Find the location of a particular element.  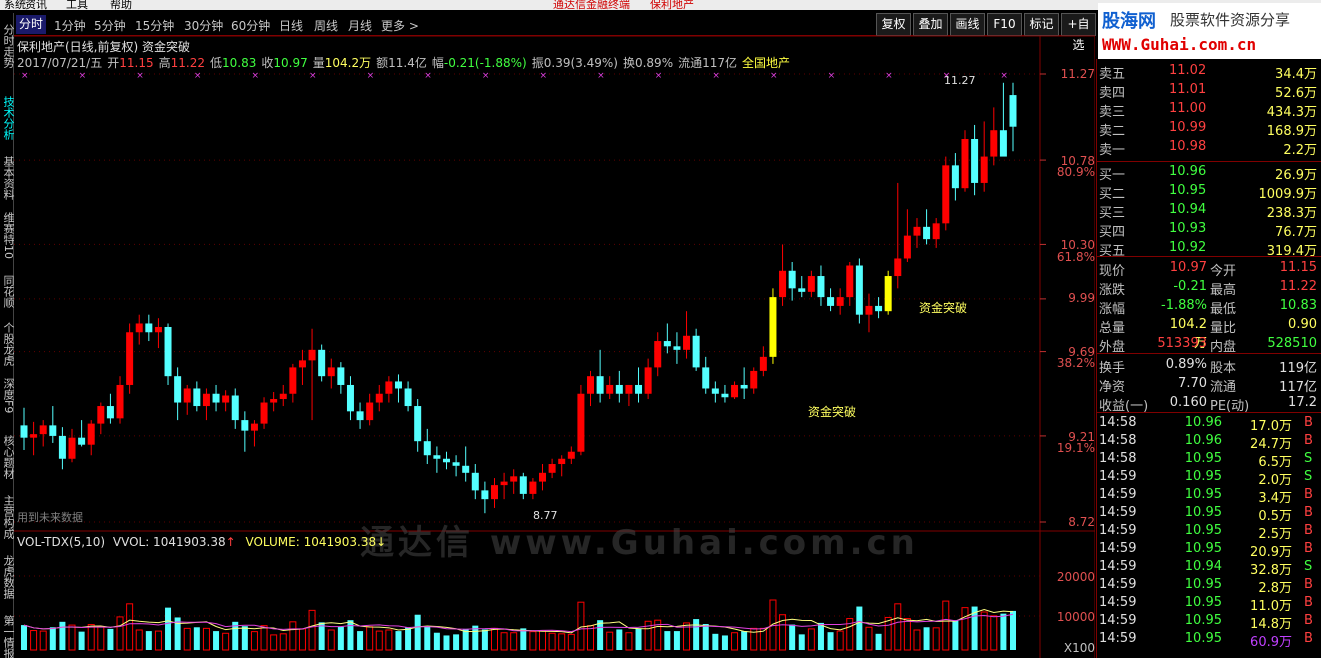

sell-row: 卖一 10.98 2.2万 is located at coordinates (1209, 148).